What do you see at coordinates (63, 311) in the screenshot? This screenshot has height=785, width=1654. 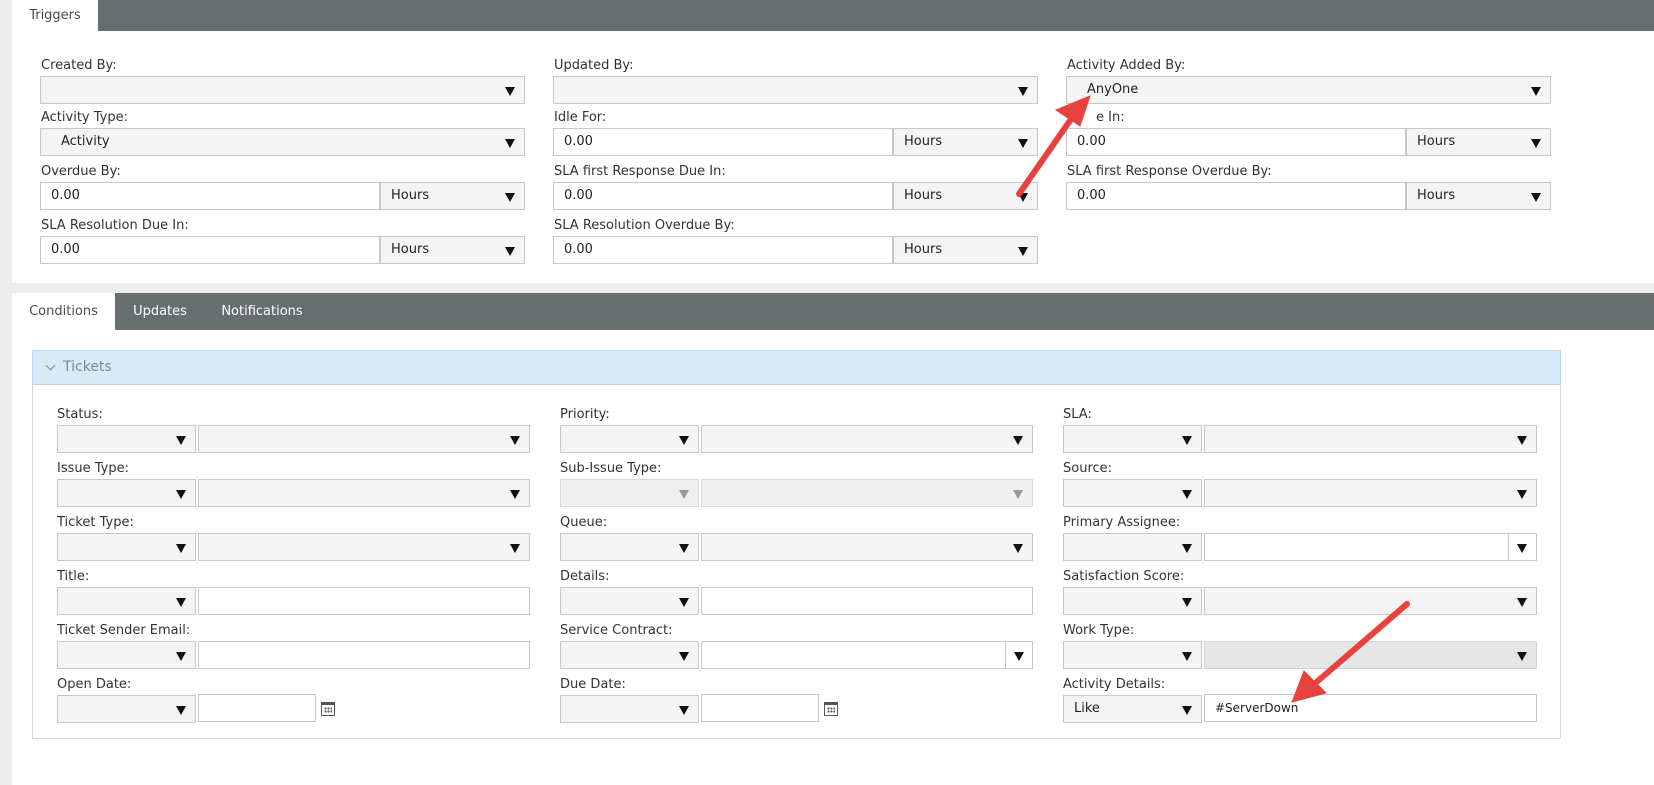 I see `tab-conditions: Conditions` at bounding box center [63, 311].